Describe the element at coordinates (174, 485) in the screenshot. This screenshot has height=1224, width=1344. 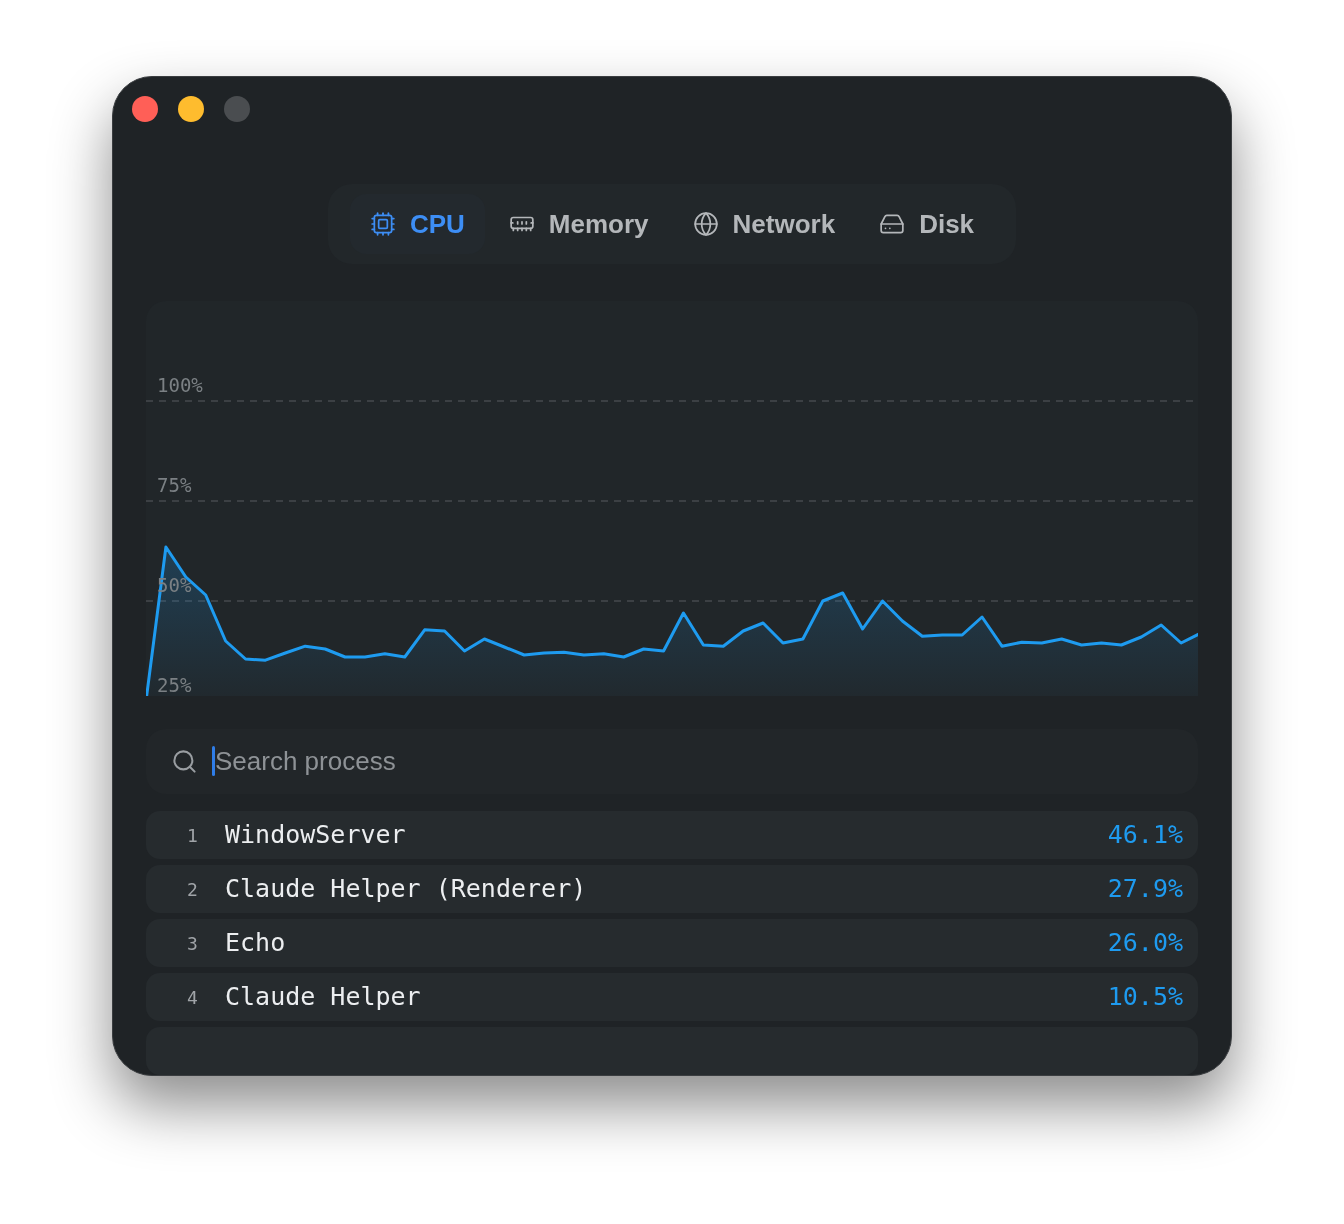
I see `axis-label: 75%` at that location.